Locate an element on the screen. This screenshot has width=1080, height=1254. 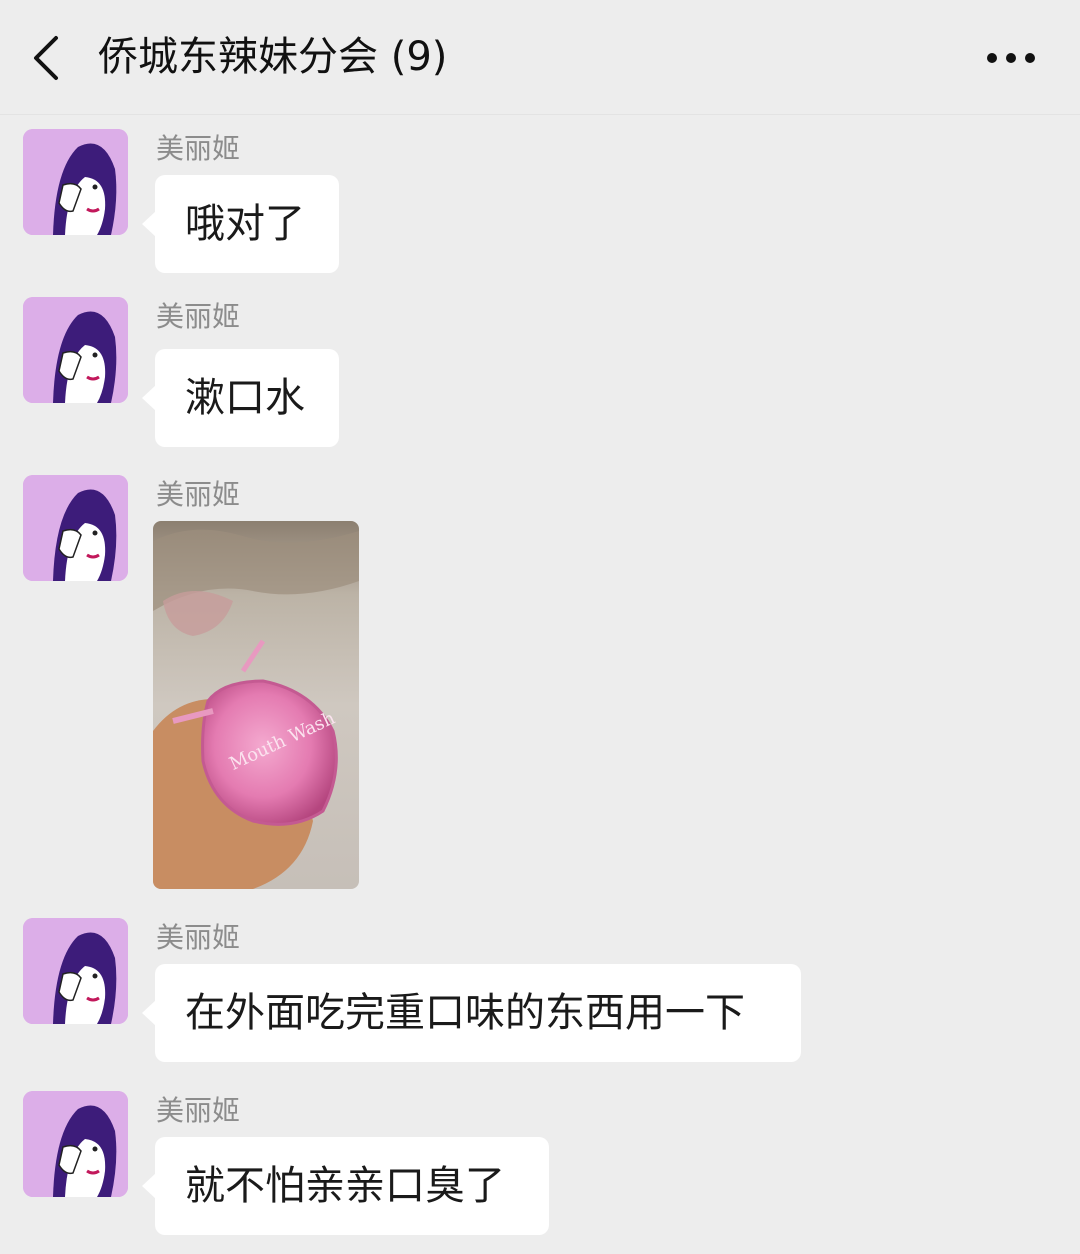
message-photo: Mouth Wash is located at coordinates (256, 705).